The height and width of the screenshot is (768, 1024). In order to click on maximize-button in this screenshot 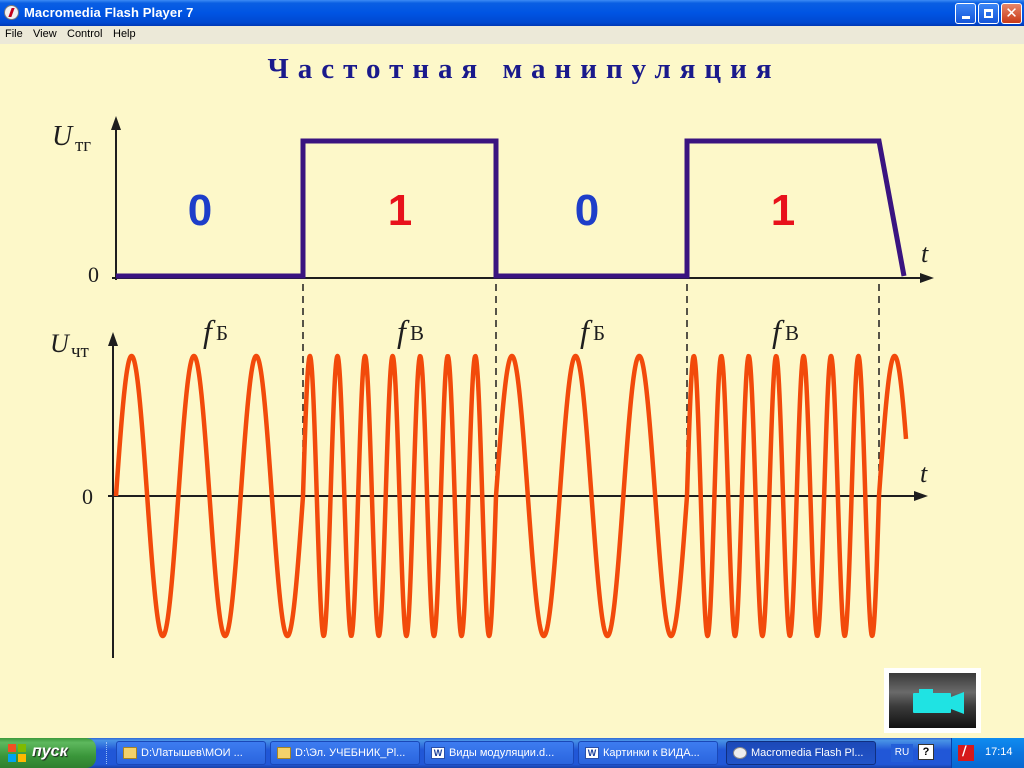, I will do `click(988, 13)`.